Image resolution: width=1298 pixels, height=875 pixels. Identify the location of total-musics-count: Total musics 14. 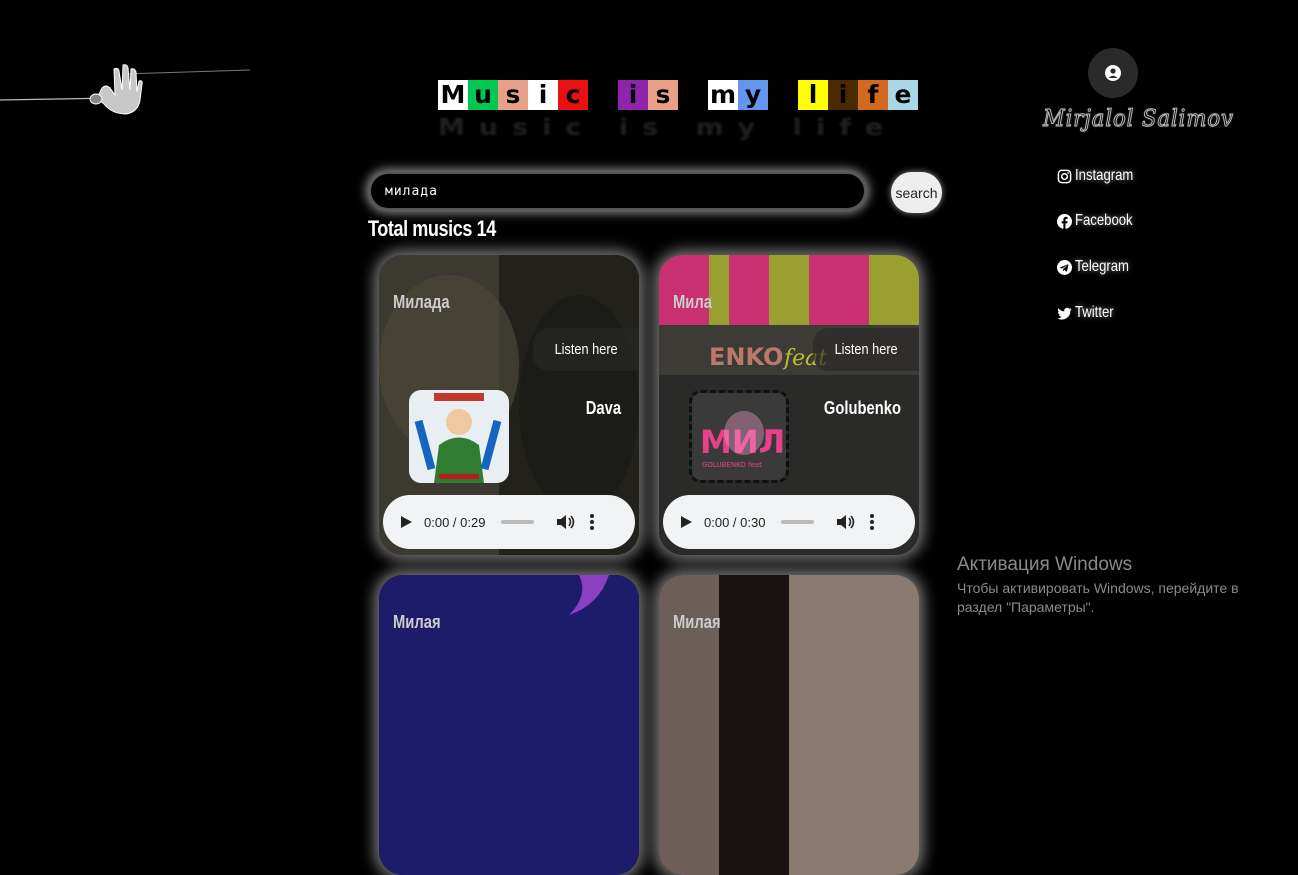
(432, 228).